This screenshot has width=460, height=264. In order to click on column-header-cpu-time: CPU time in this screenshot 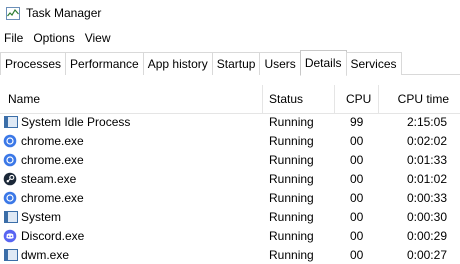, I will do `click(423, 99)`.